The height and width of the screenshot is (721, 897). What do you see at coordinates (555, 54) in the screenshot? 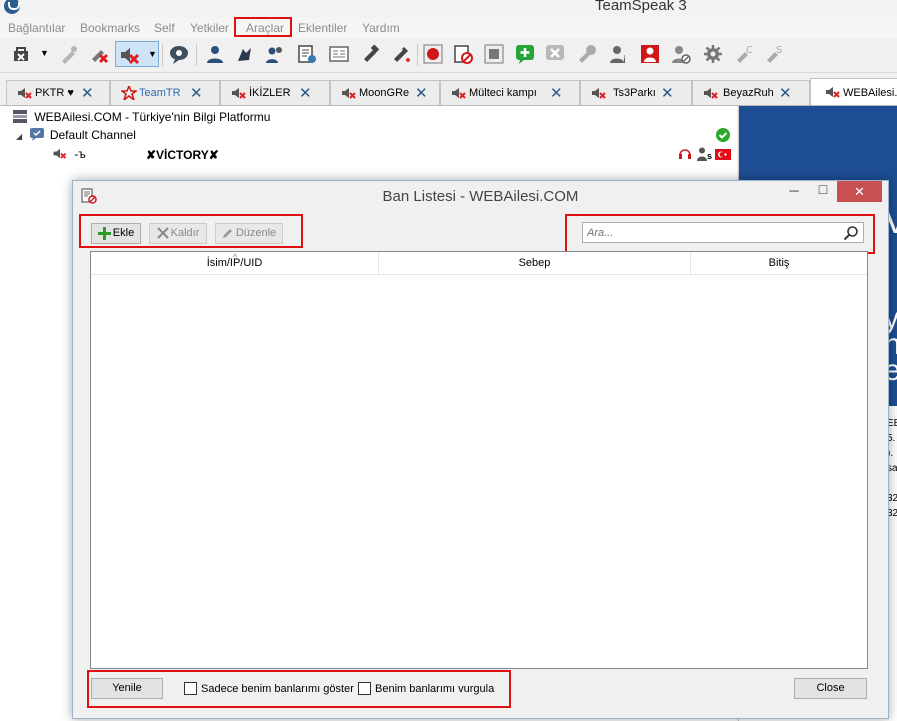
I see `delete-channel-button` at bounding box center [555, 54].